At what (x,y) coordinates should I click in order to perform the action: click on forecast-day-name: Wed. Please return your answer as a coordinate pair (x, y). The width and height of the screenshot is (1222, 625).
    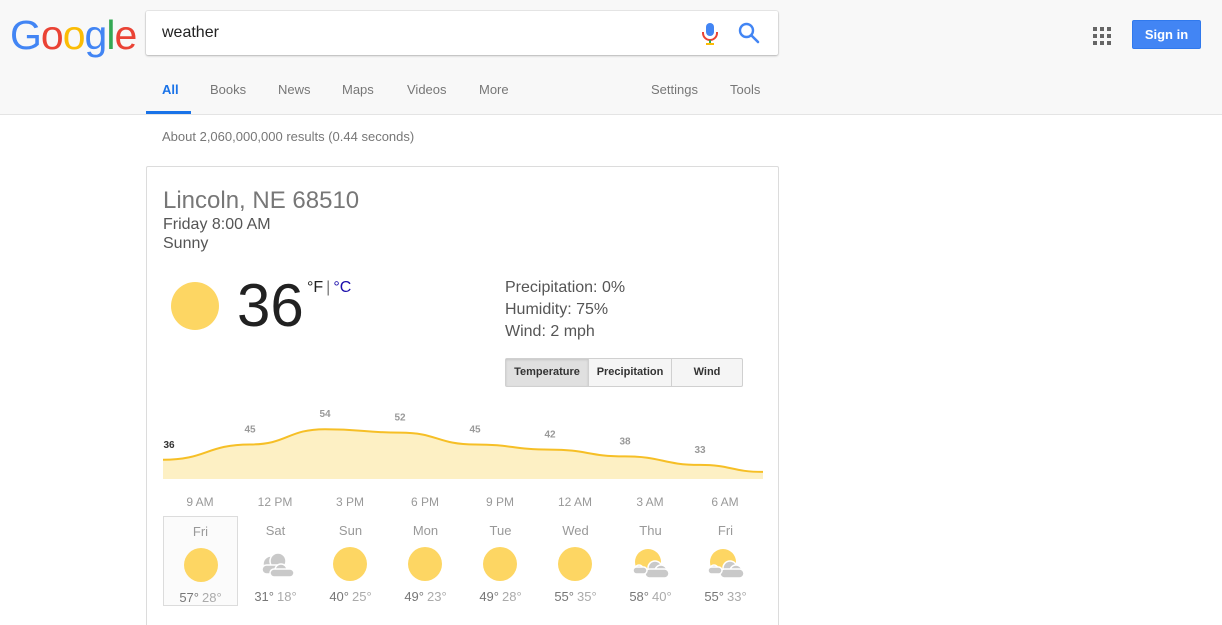
    Looking at the image, I should click on (575, 530).